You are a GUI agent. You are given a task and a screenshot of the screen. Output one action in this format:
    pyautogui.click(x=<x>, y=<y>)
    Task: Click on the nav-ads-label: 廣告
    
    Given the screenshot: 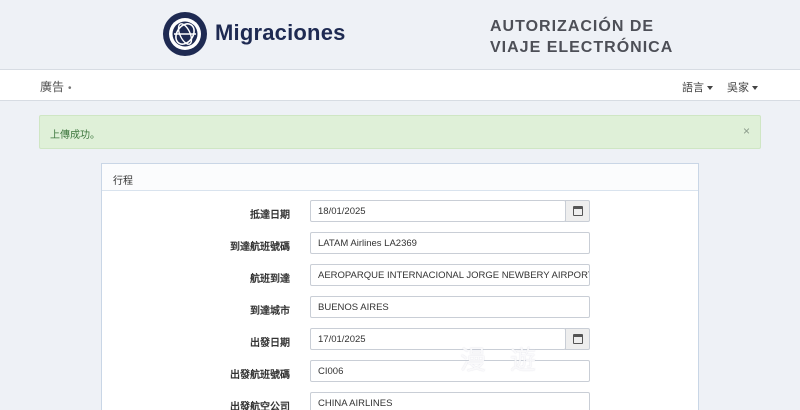 What is the action you would take?
    pyautogui.click(x=52, y=87)
    